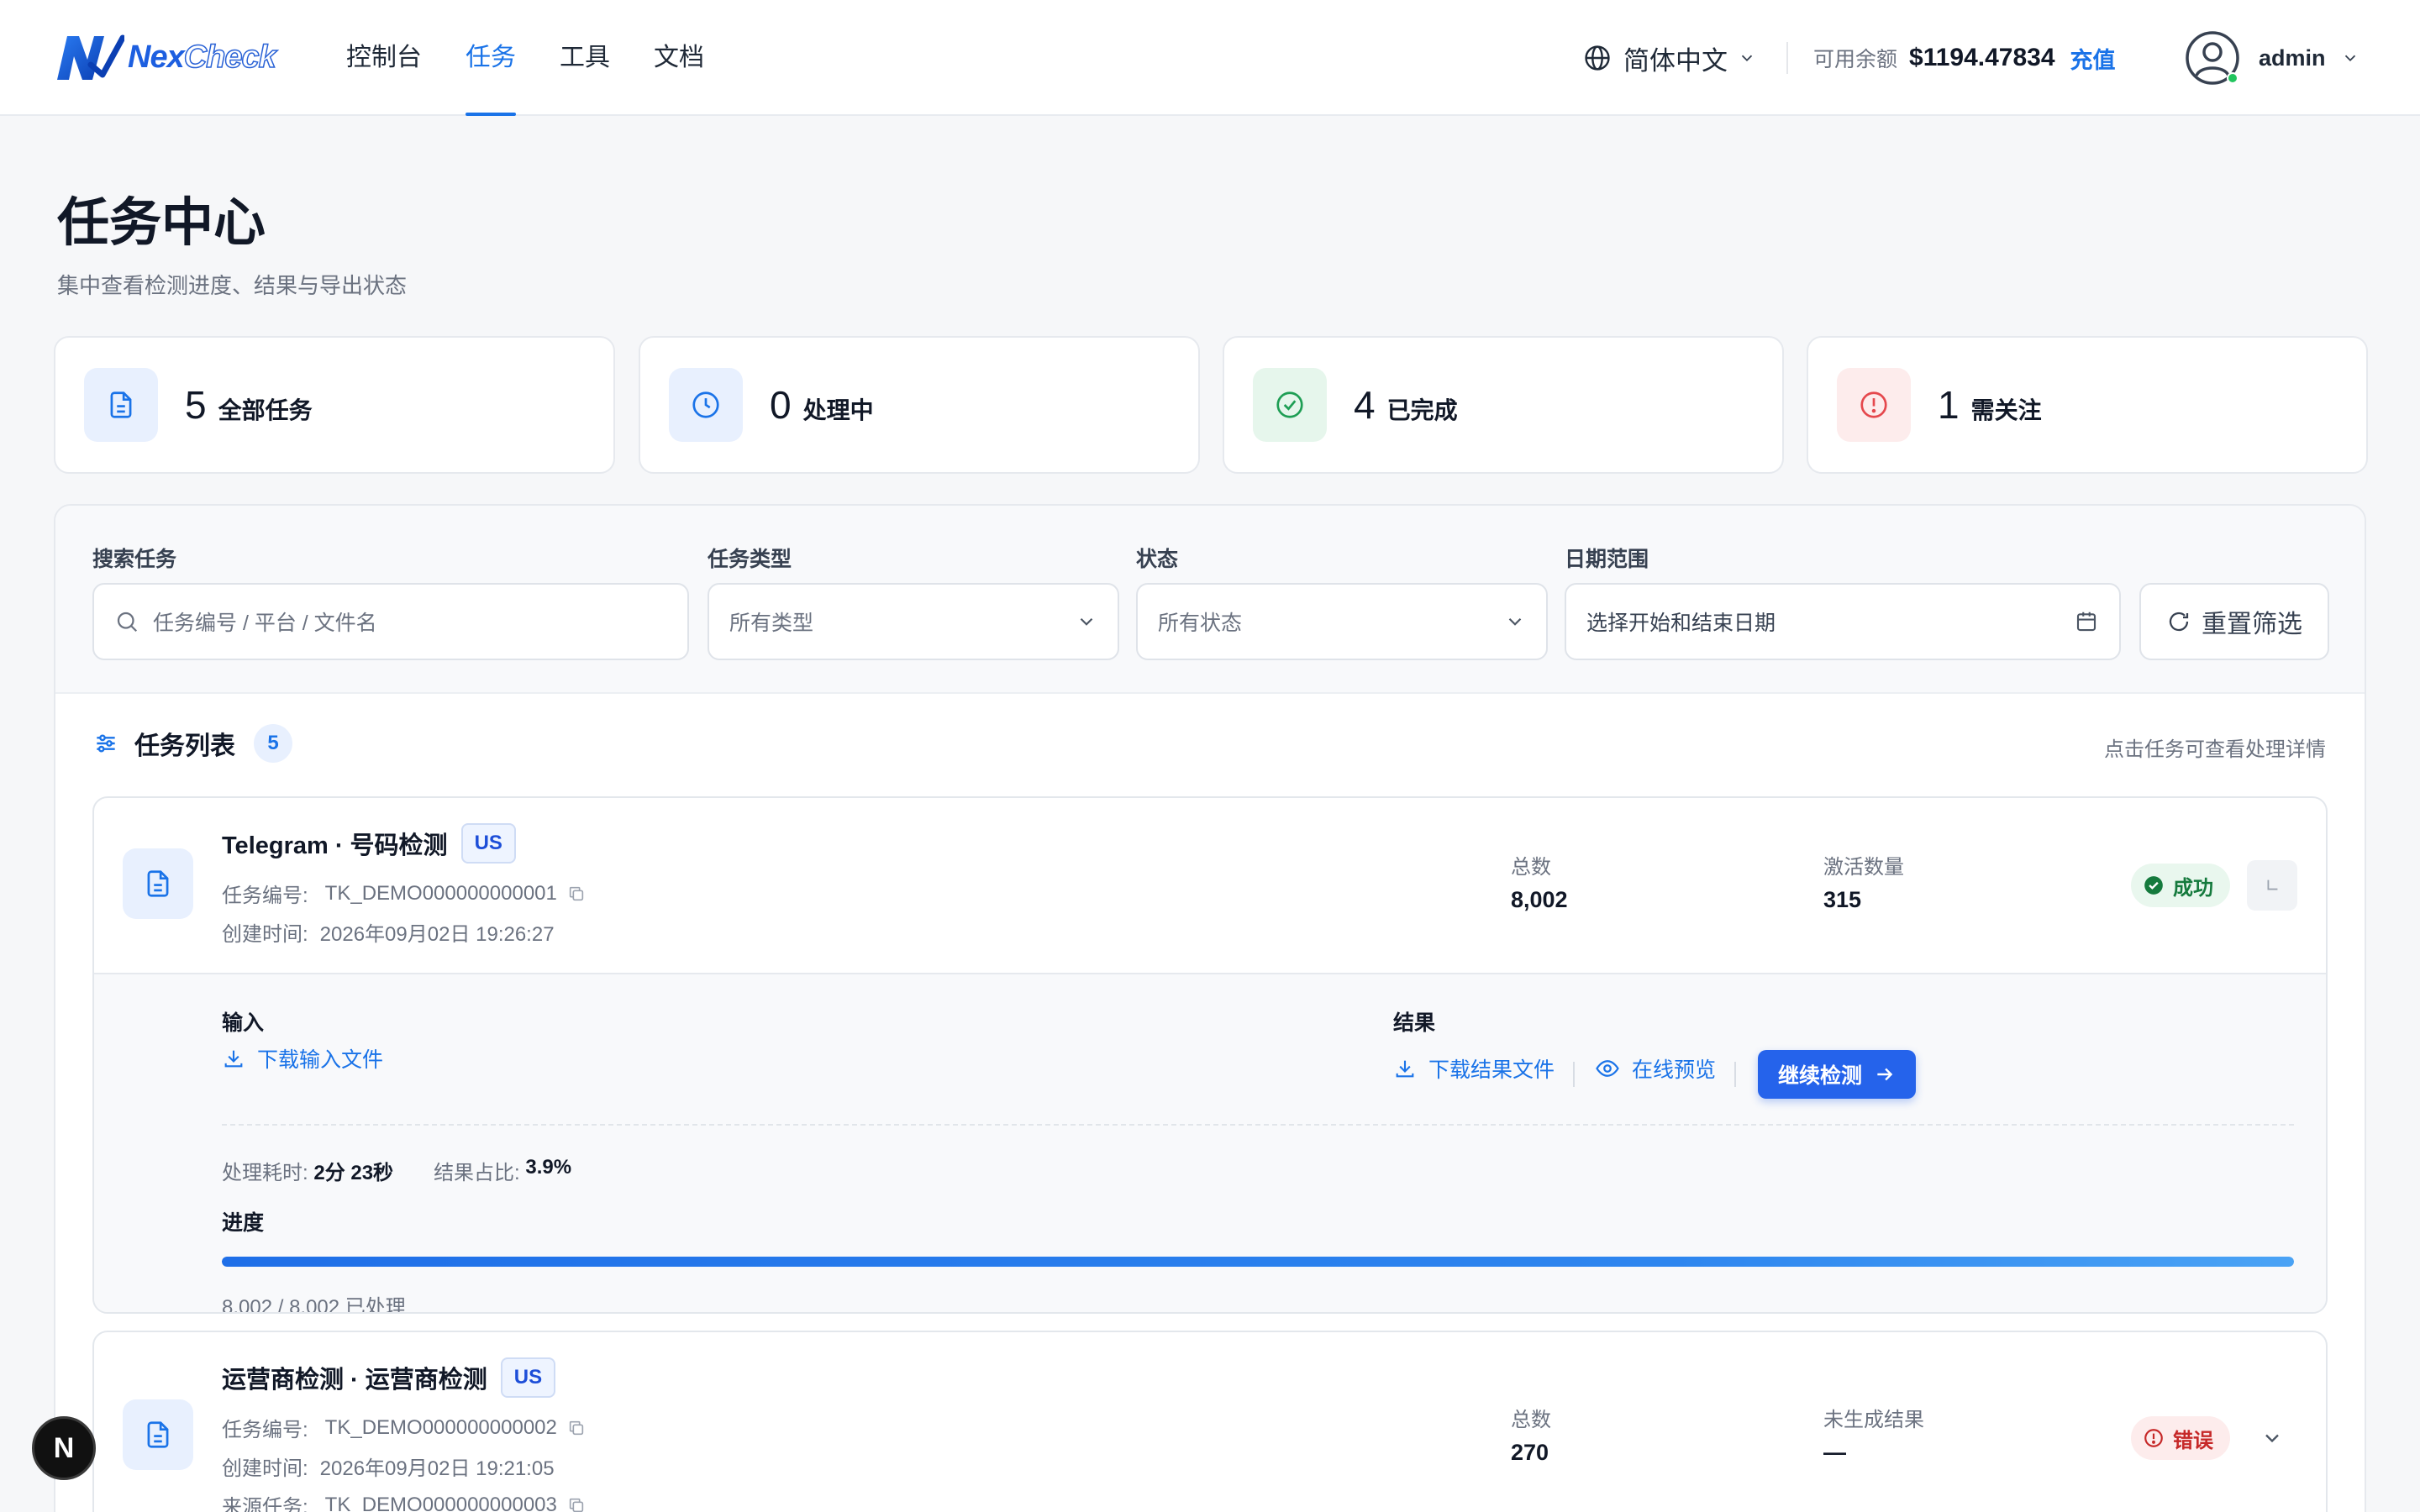  I want to click on task-id: TK_DEMO000000000002, so click(440, 1427).